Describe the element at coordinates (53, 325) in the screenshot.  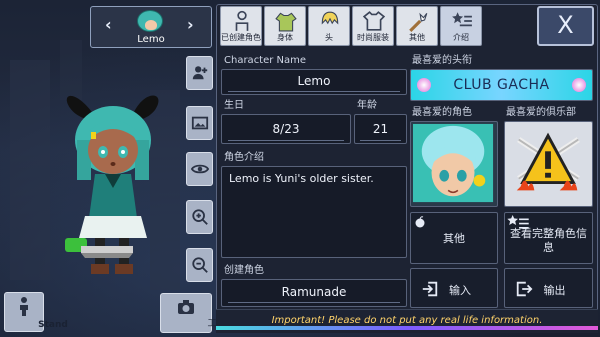
I see `stand-label: Stand` at that location.